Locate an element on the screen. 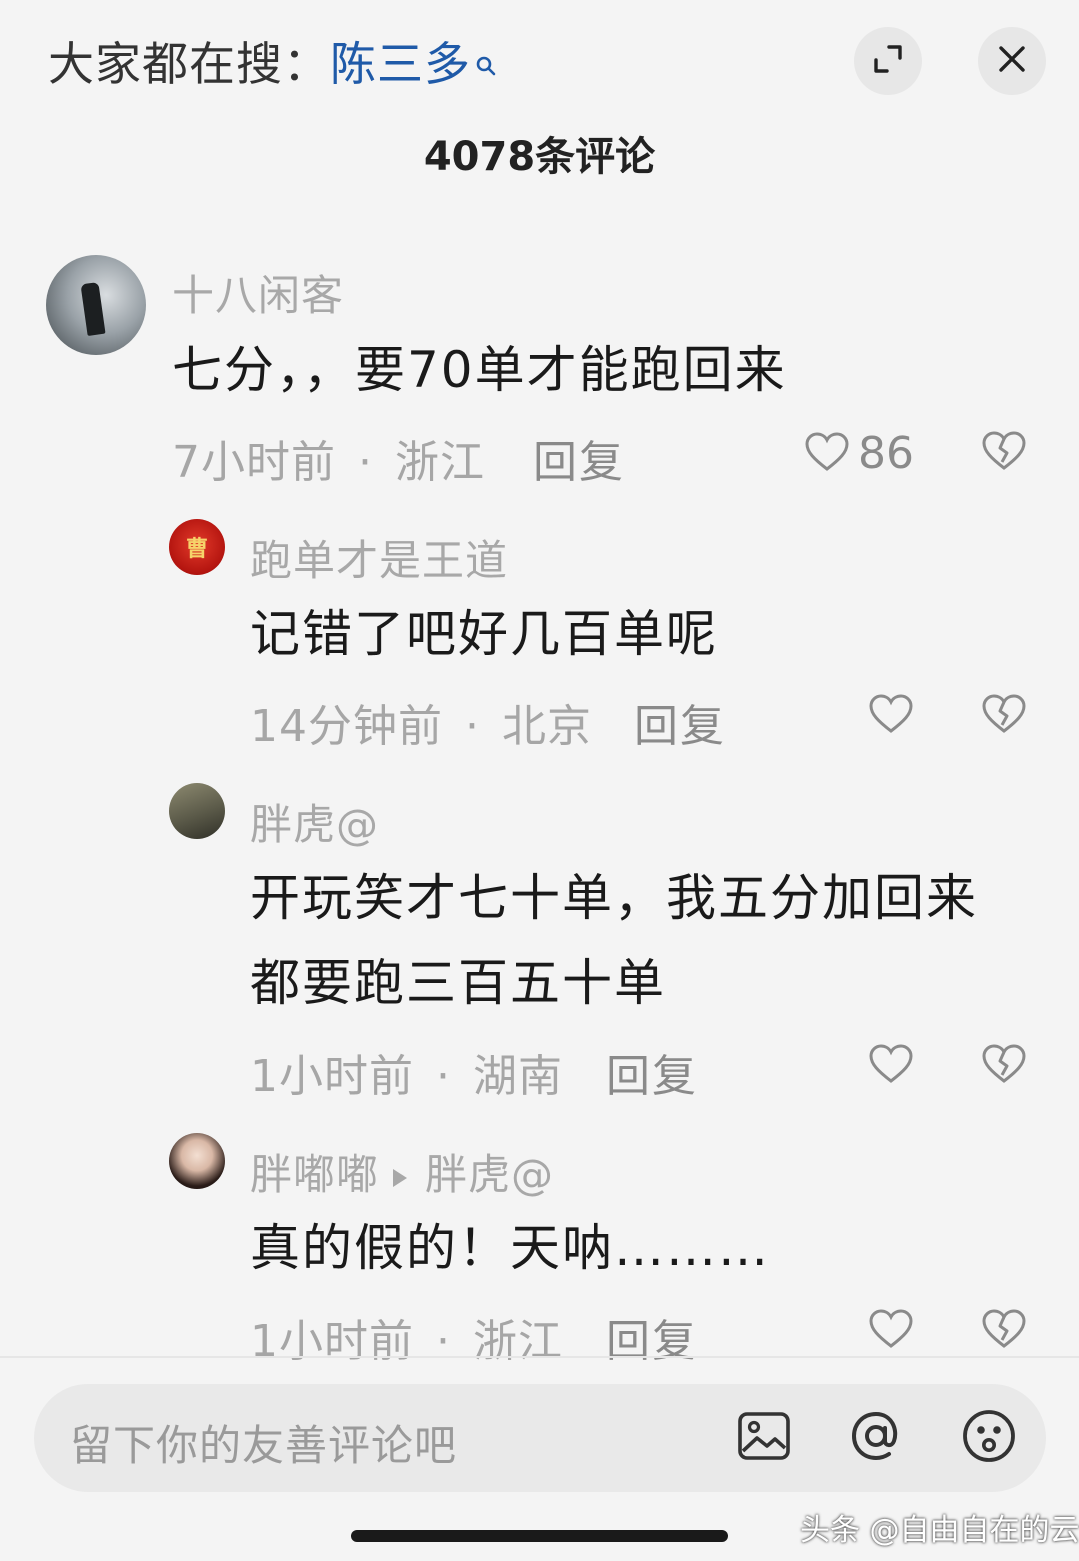  close-icon is located at coordinates (1012, 61).